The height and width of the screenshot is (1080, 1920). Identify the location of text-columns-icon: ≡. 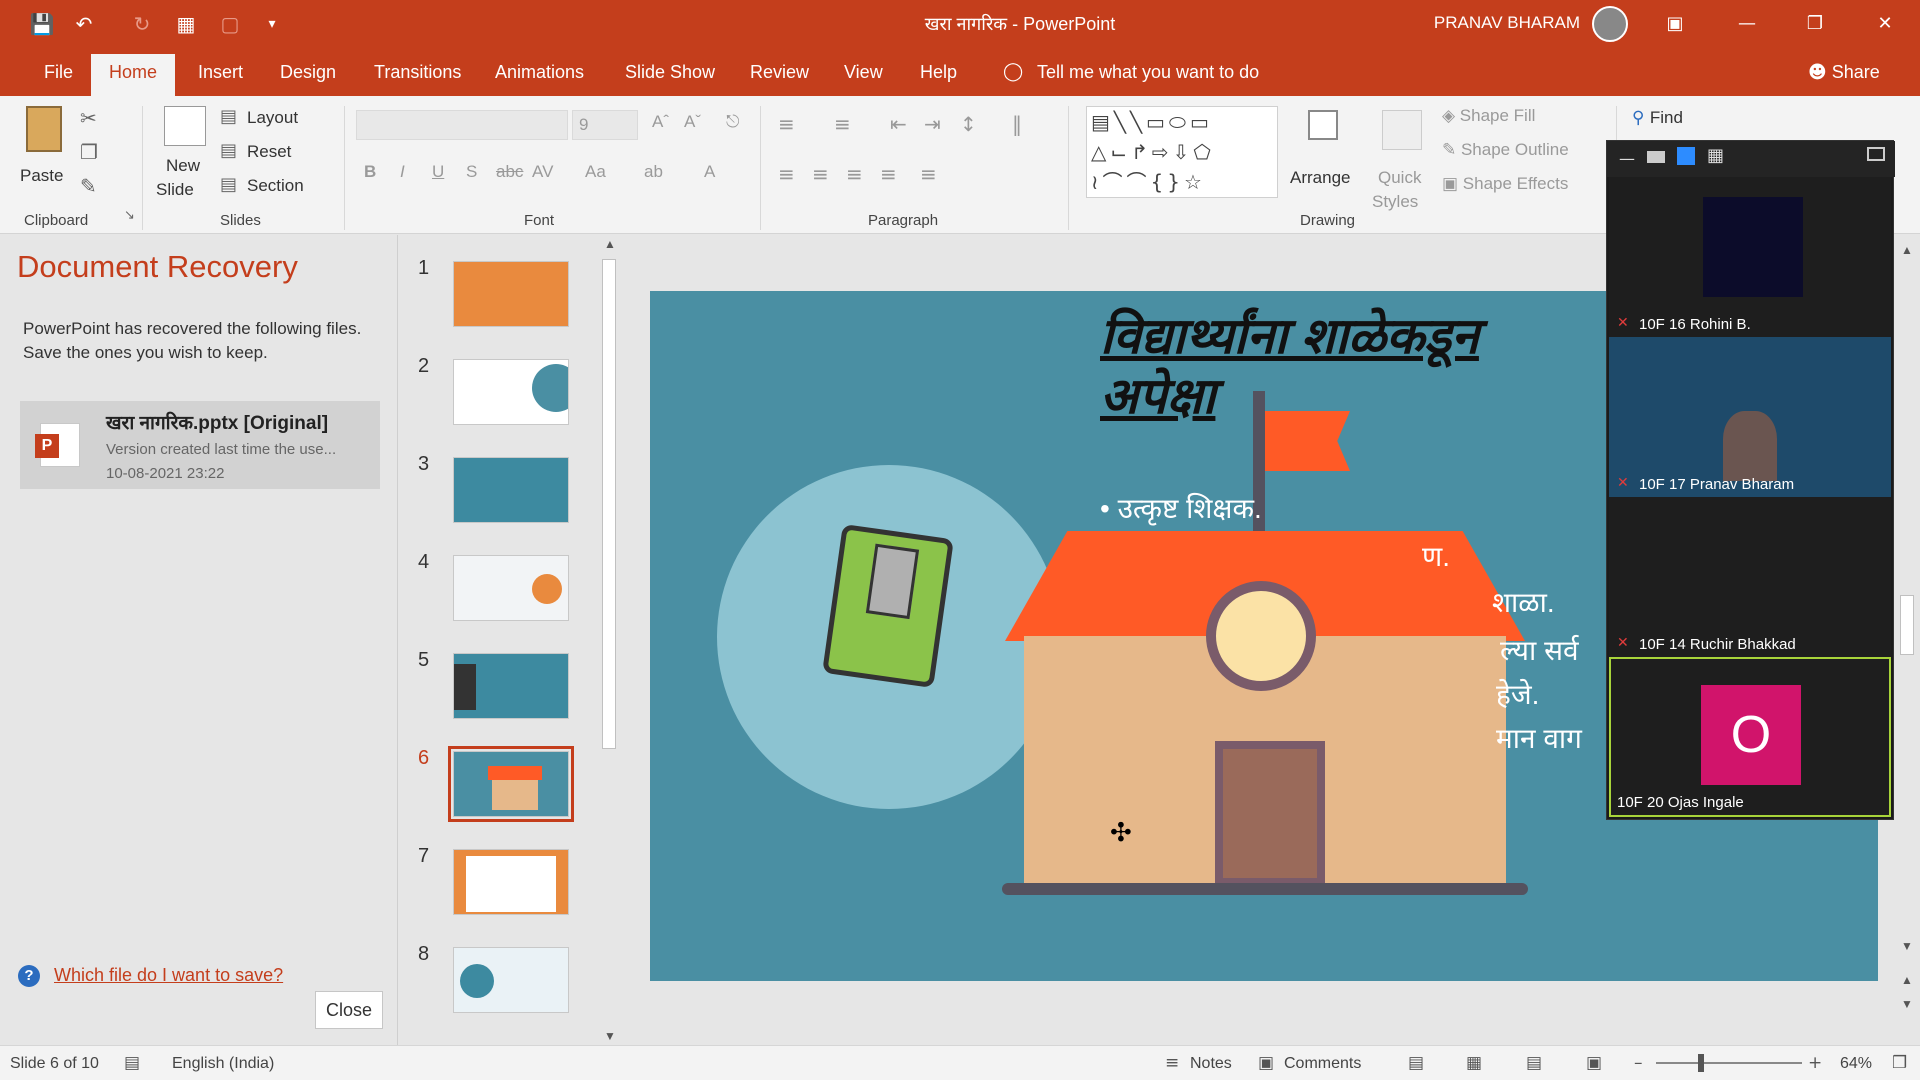
(928, 174).